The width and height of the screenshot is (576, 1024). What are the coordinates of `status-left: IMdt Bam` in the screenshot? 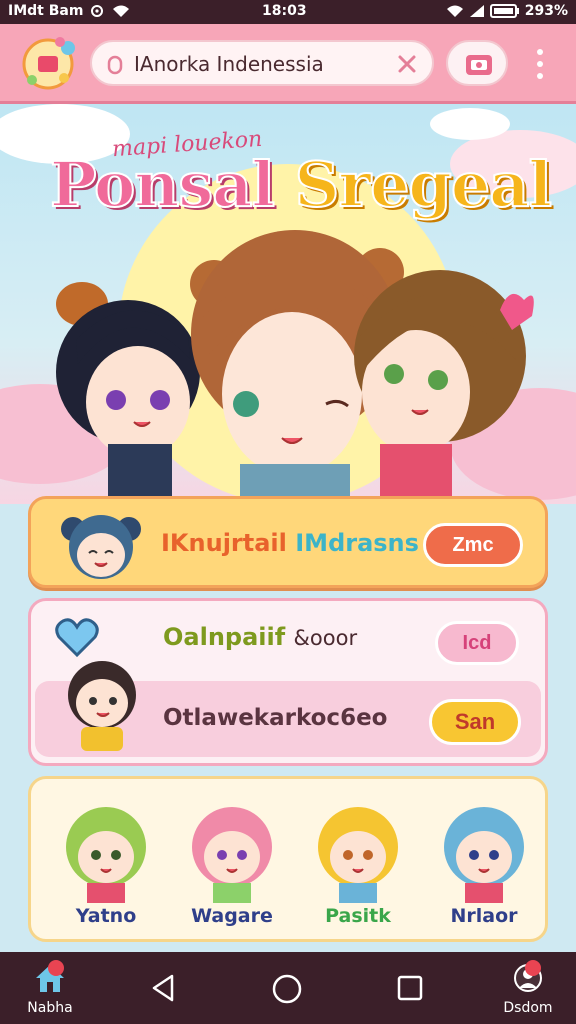 It's located at (69, 11).